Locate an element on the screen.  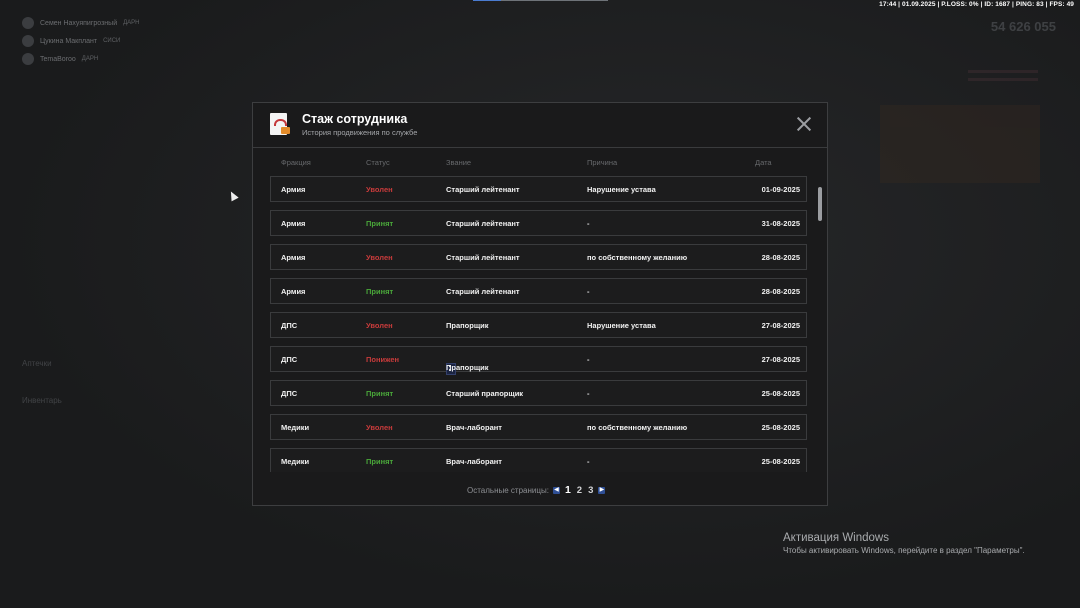
hud-widget is located at coordinates (960, 144).